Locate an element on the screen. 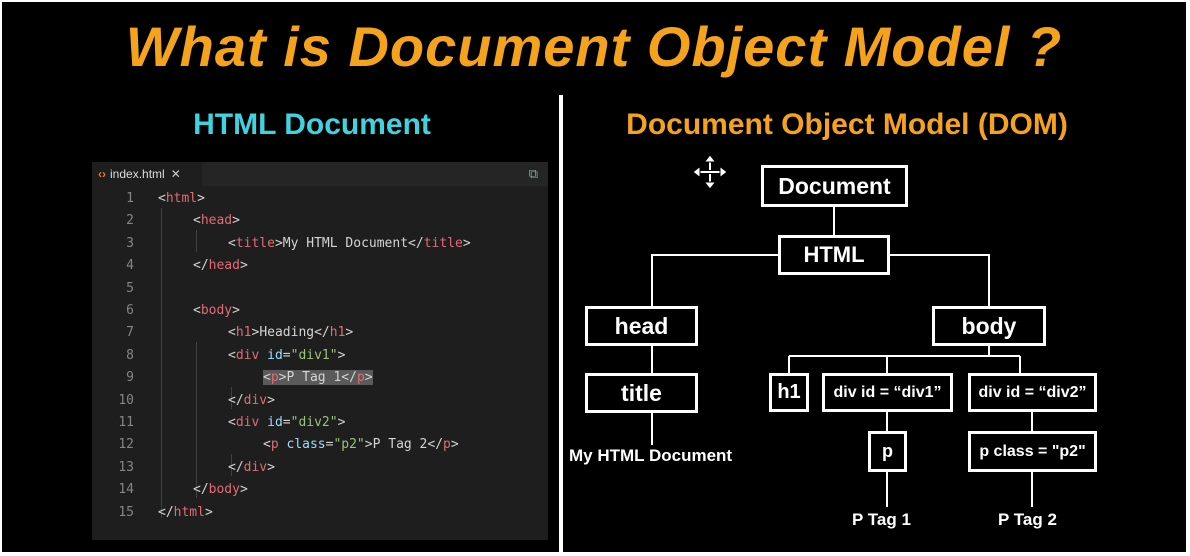  node-div1: div id = “div1” is located at coordinates (887, 392).